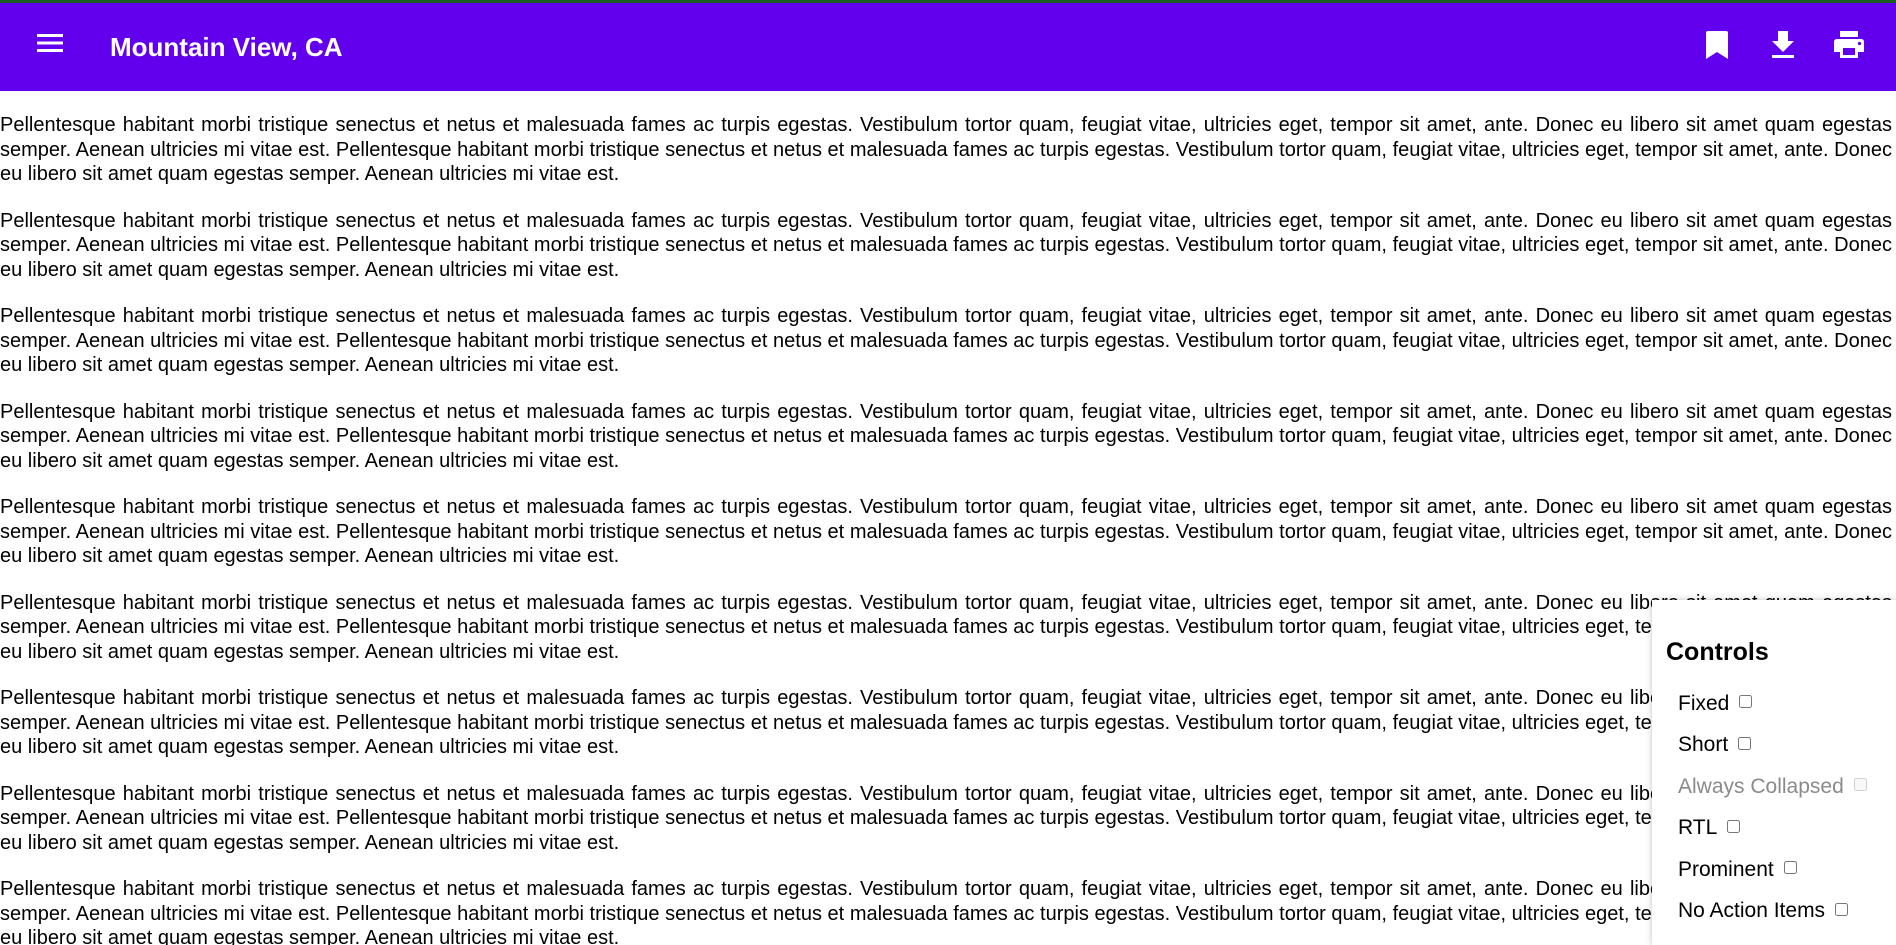 The height and width of the screenshot is (945, 1896). What do you see at coordinates (1703, 745) in the screenshot?
I see `control-label: Short` at bounding box center [1703, 745].